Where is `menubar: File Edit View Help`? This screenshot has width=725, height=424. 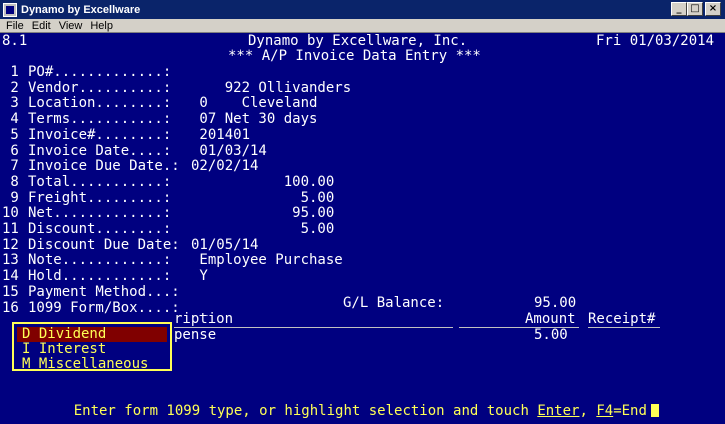
menubar: File Edit View Help is located at coordinates (362, 26).